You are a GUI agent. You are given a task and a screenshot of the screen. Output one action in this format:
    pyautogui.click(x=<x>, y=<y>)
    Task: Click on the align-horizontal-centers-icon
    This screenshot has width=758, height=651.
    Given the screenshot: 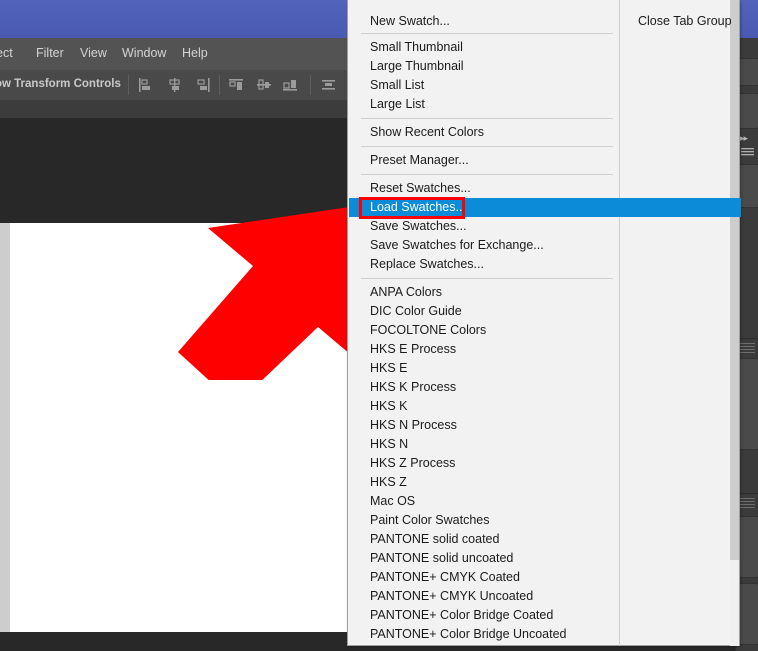 What is the action you would take?
    pyautogui.click(x=174, y=85)
    